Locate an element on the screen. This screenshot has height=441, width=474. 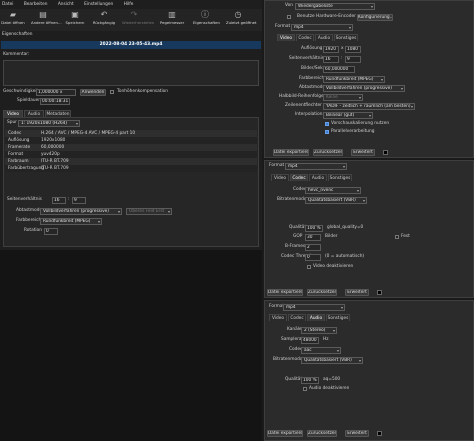
preview-scaling-checkbox is located at coordinates (327, 124).